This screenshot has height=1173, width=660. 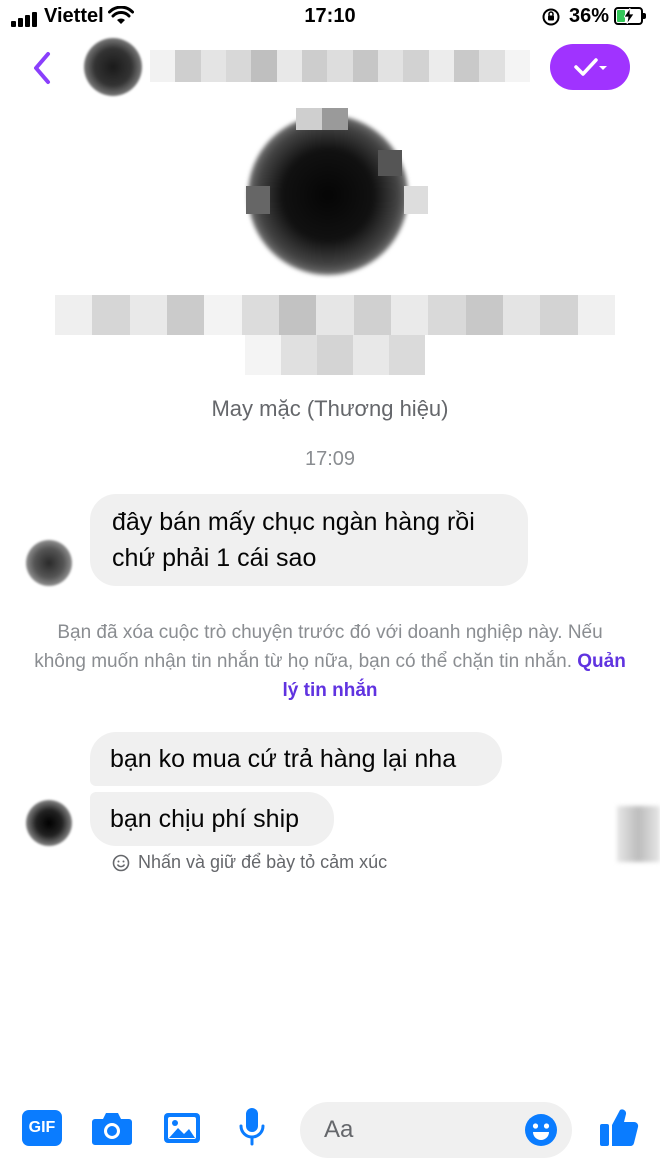 What do you see at coordinates (551, 17) in the screenshot?
I see `rotation-lock-icon` at bounding box center [551, 17].